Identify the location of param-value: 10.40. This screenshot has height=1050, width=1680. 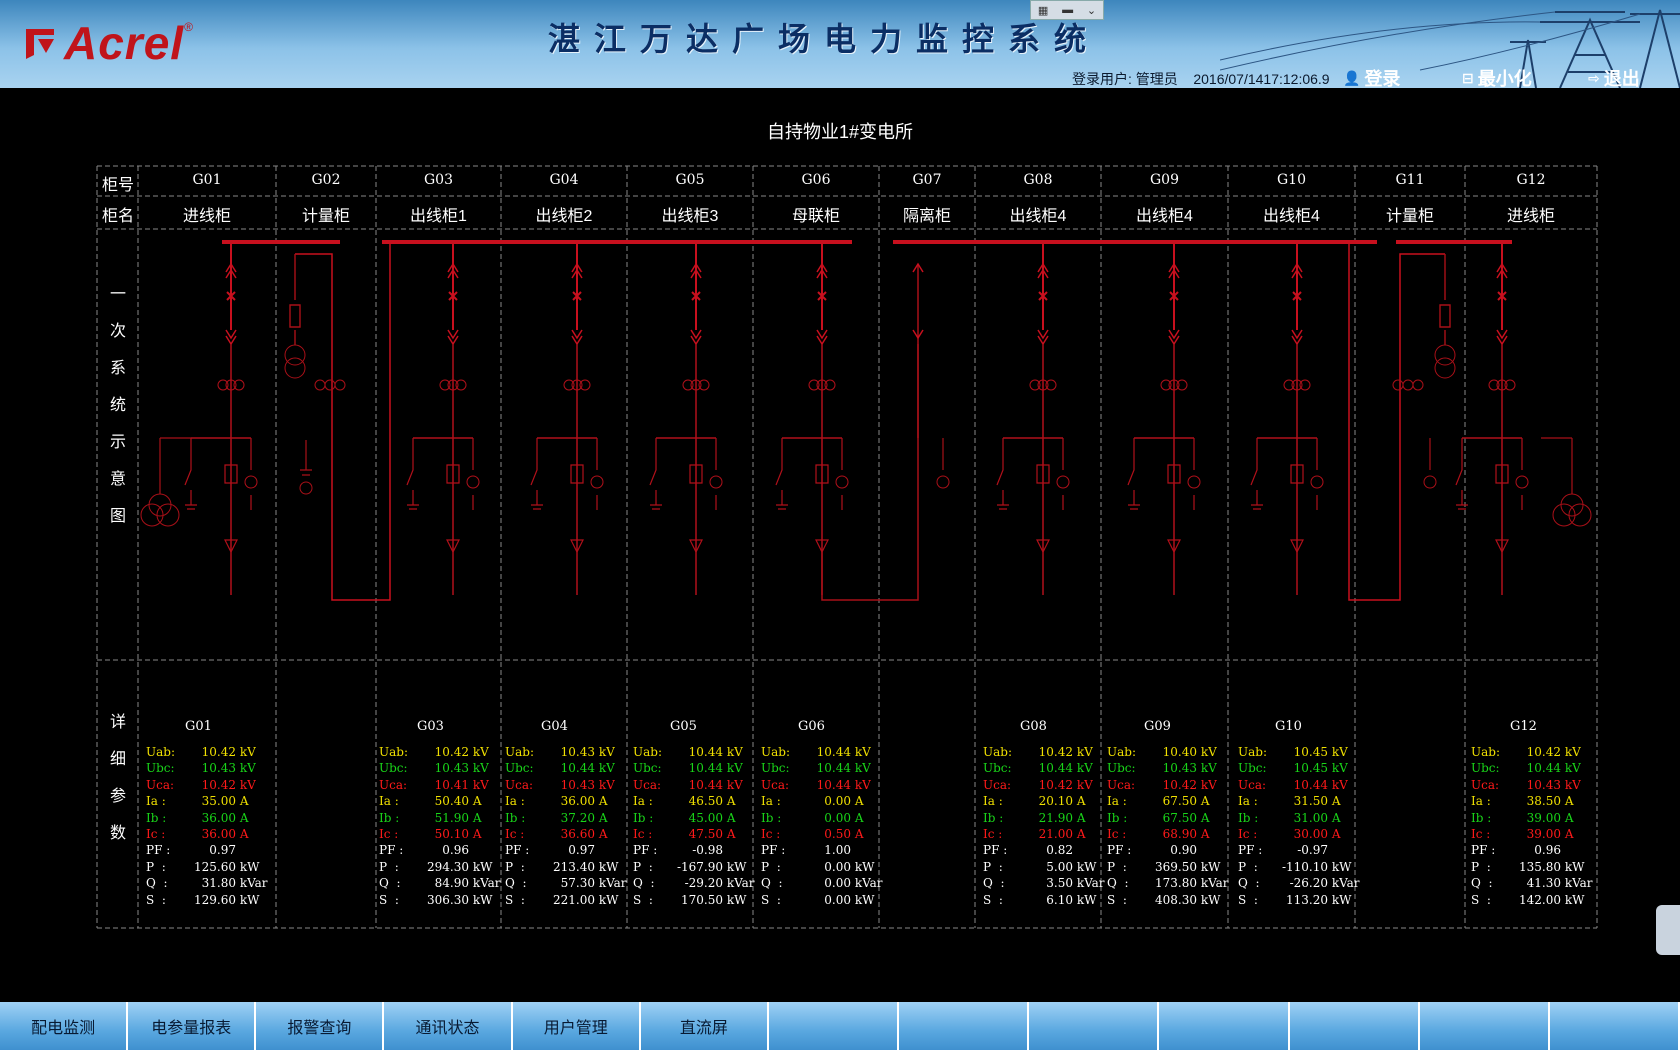
(1179, 752).